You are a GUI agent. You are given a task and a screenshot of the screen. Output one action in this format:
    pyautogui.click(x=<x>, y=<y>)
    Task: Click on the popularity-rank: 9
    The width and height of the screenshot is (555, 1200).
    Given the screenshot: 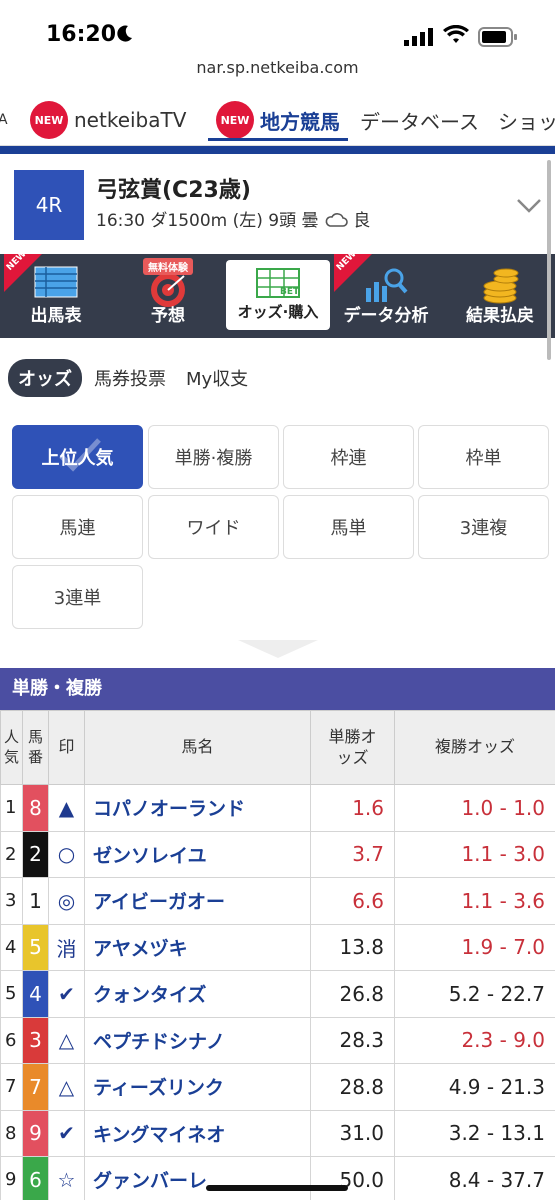 What is the action you would take?
    pyautogui.click(x=11, y=1178)
    